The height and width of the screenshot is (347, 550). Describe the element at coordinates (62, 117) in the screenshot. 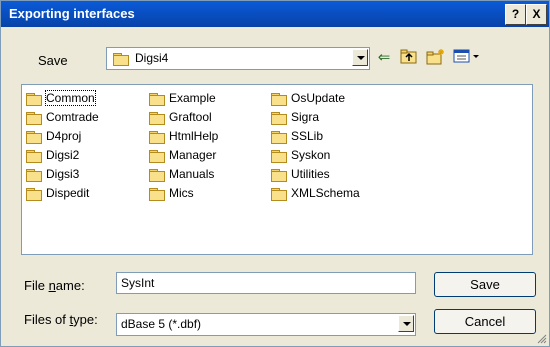

I see `folder-item: Comtrade` at that location.